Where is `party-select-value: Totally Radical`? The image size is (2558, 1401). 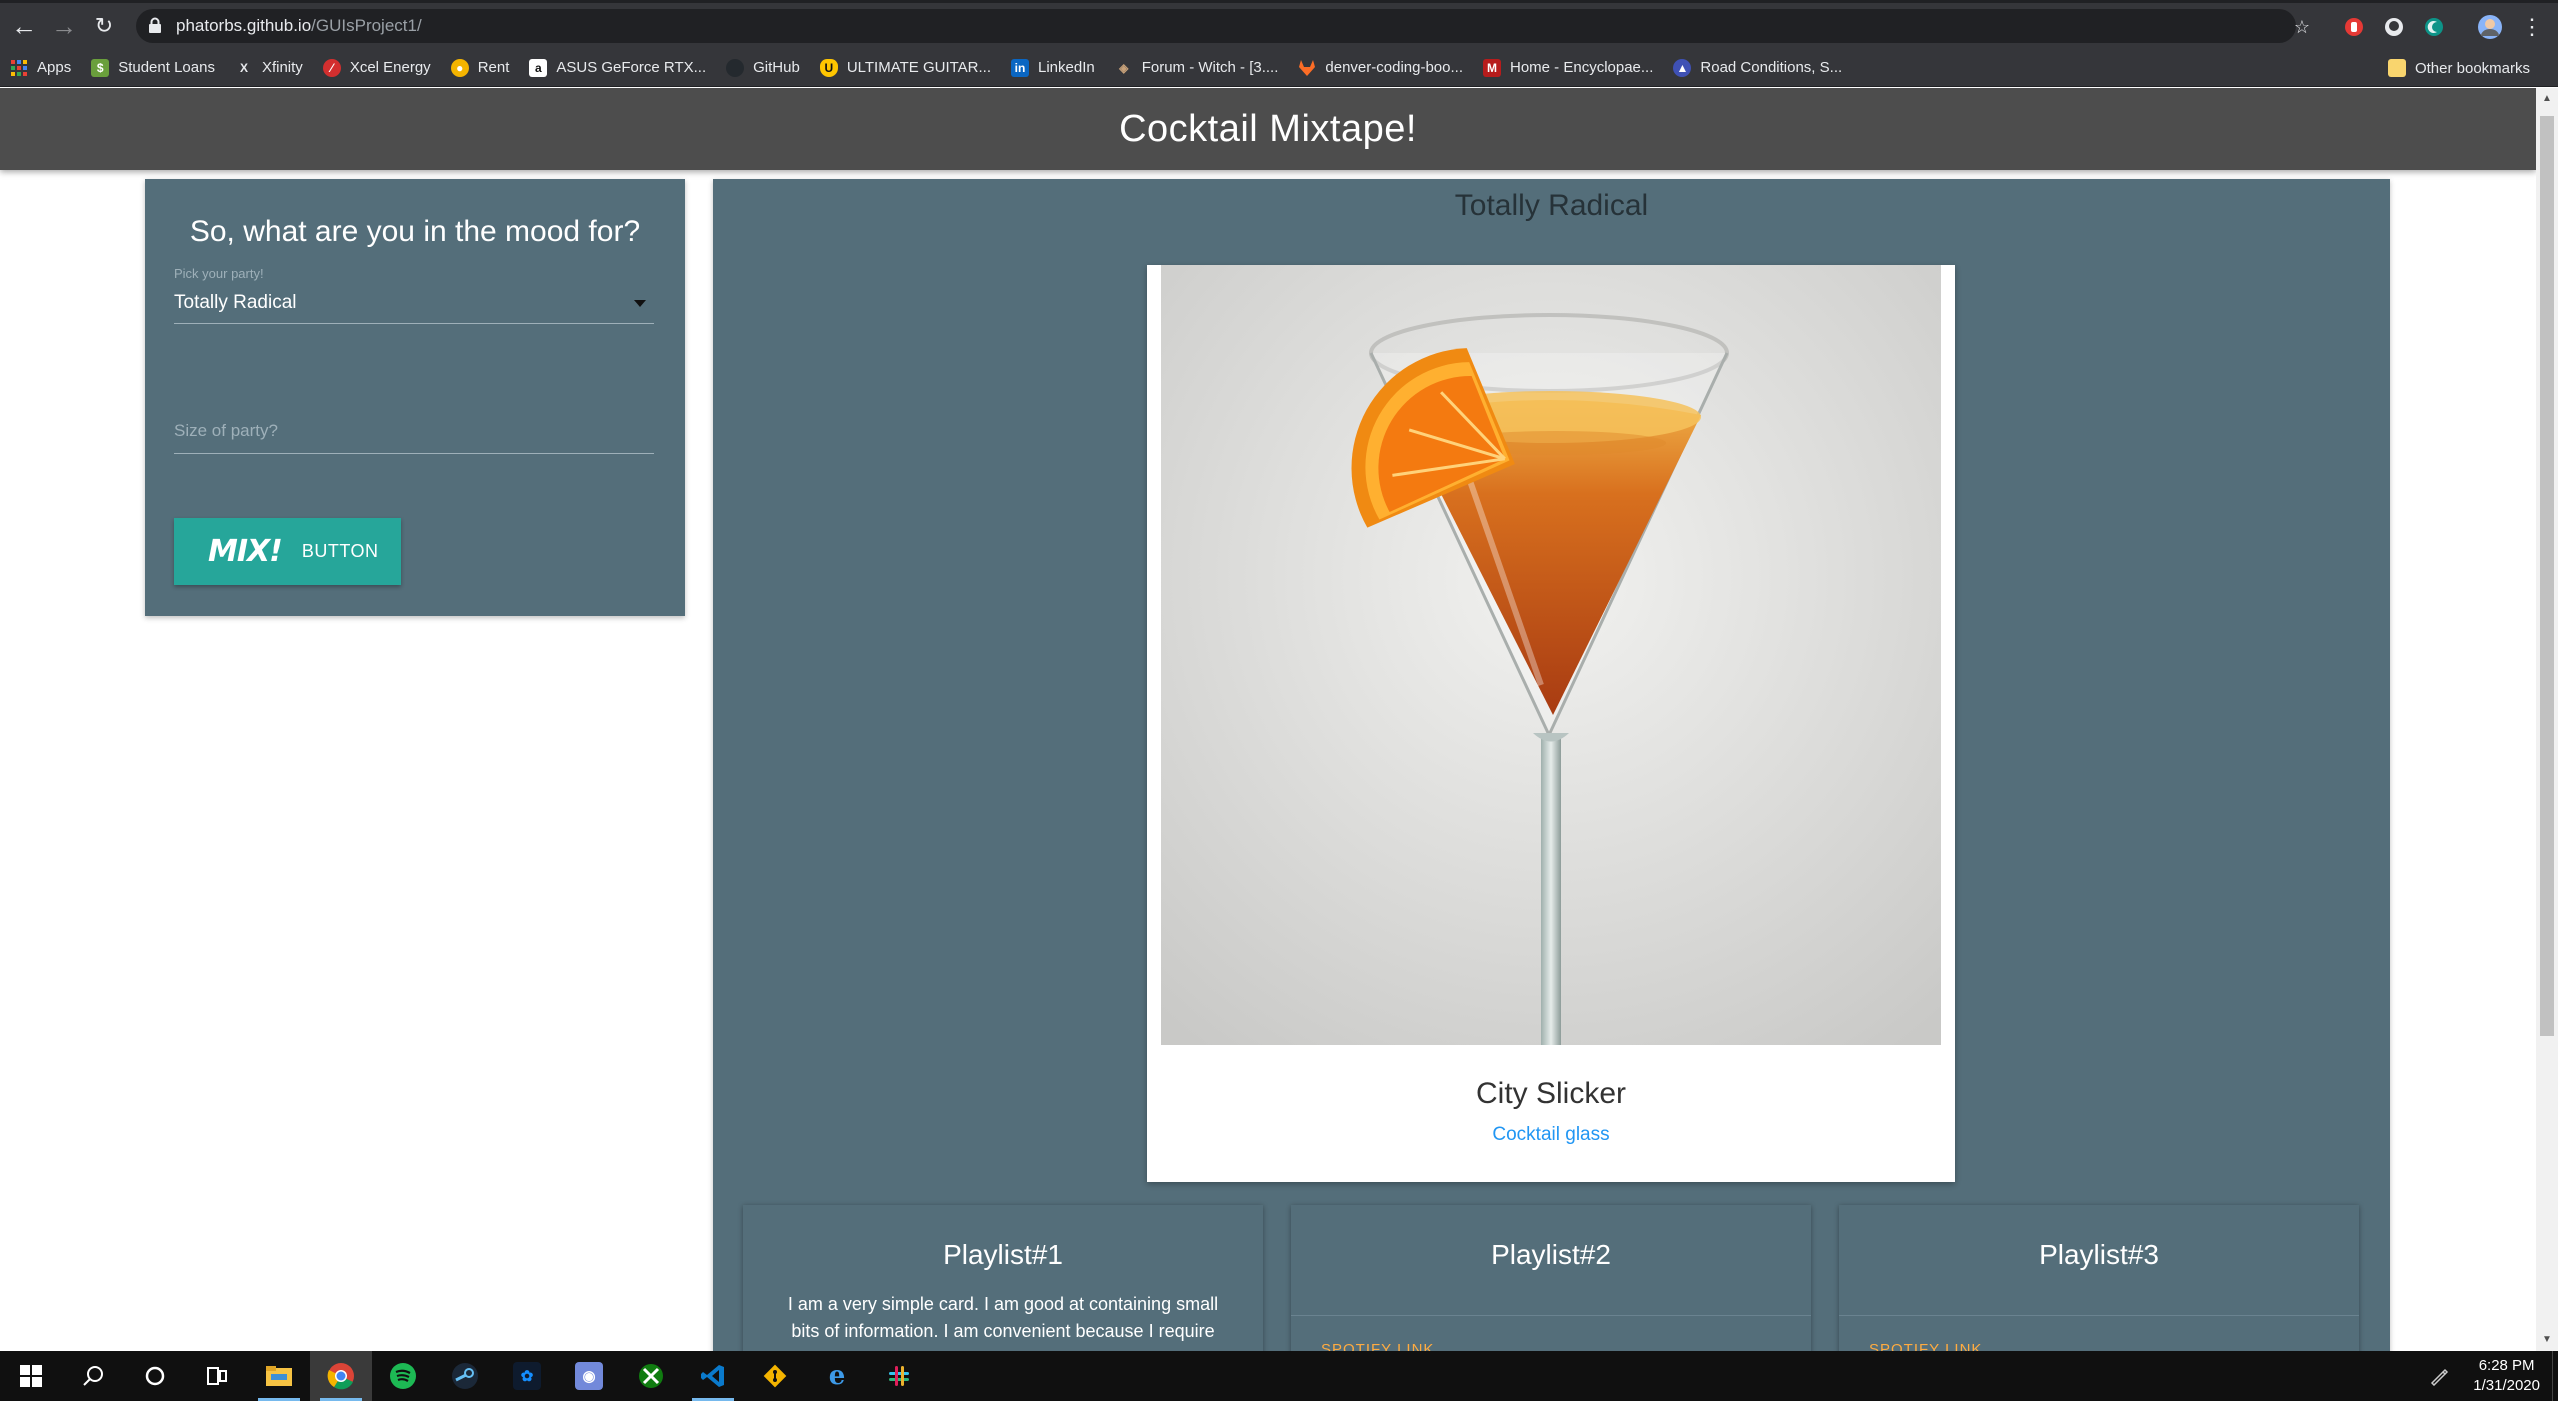
party-select-value: Totally Radical is located at coordinates (235, 302).